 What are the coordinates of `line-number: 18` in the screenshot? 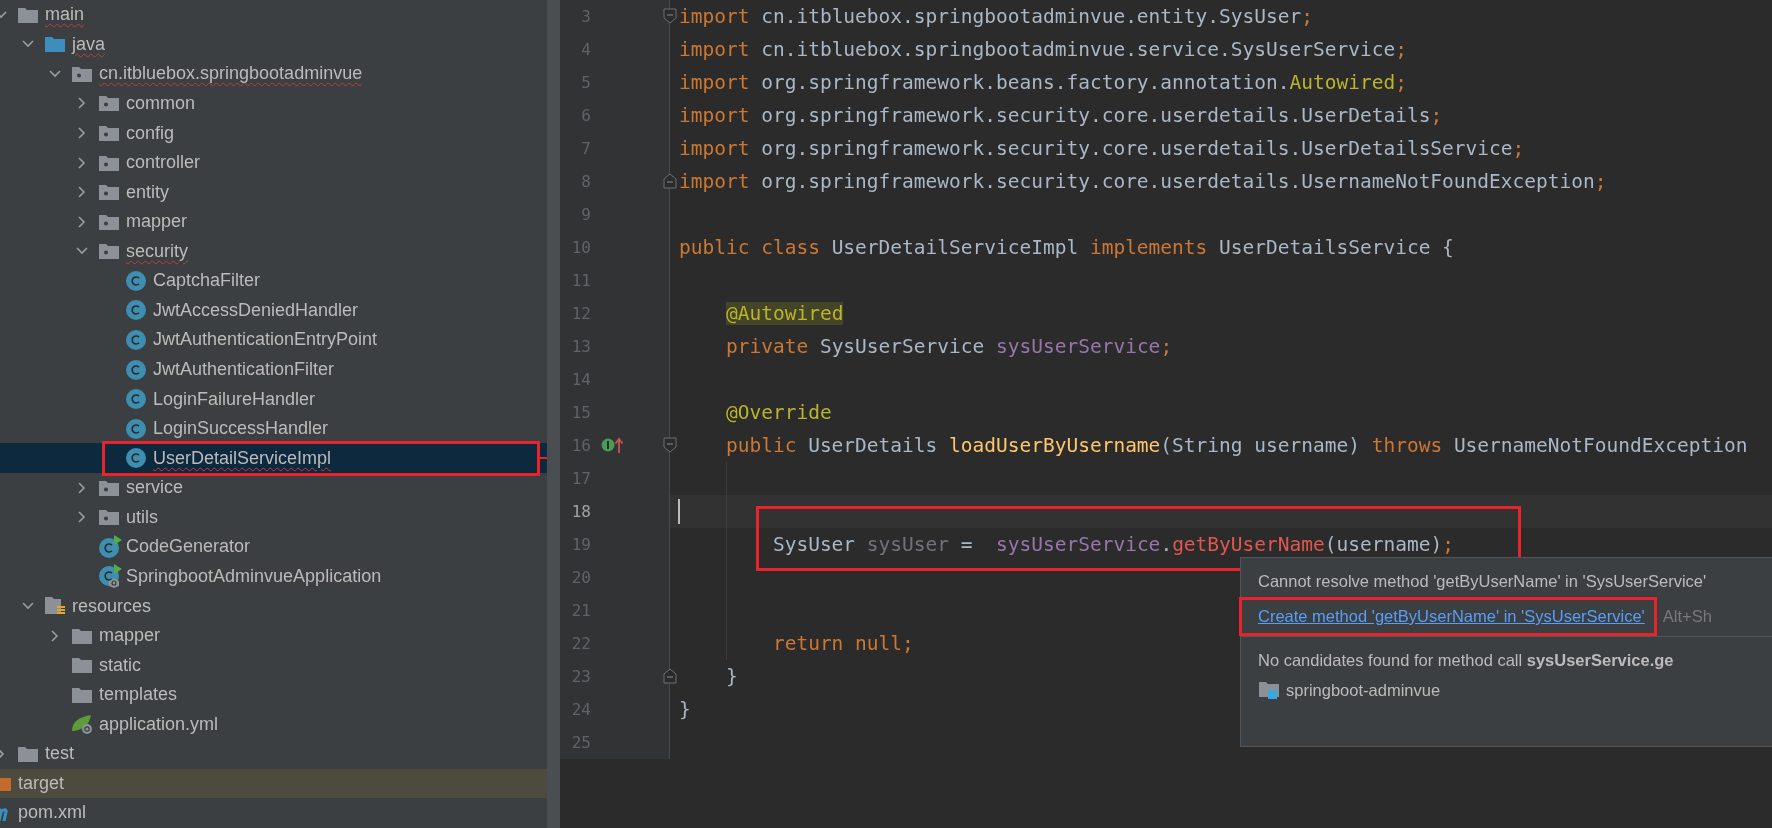 It's located at (580, 511).